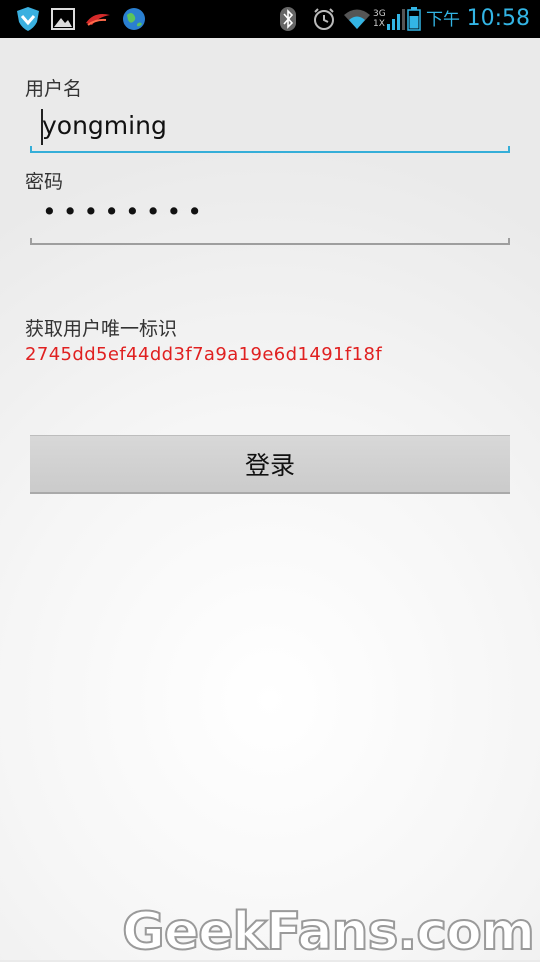 This screenshot has width=540, height=962. I want to click on password-field: ••••••••, so click(270, 220).